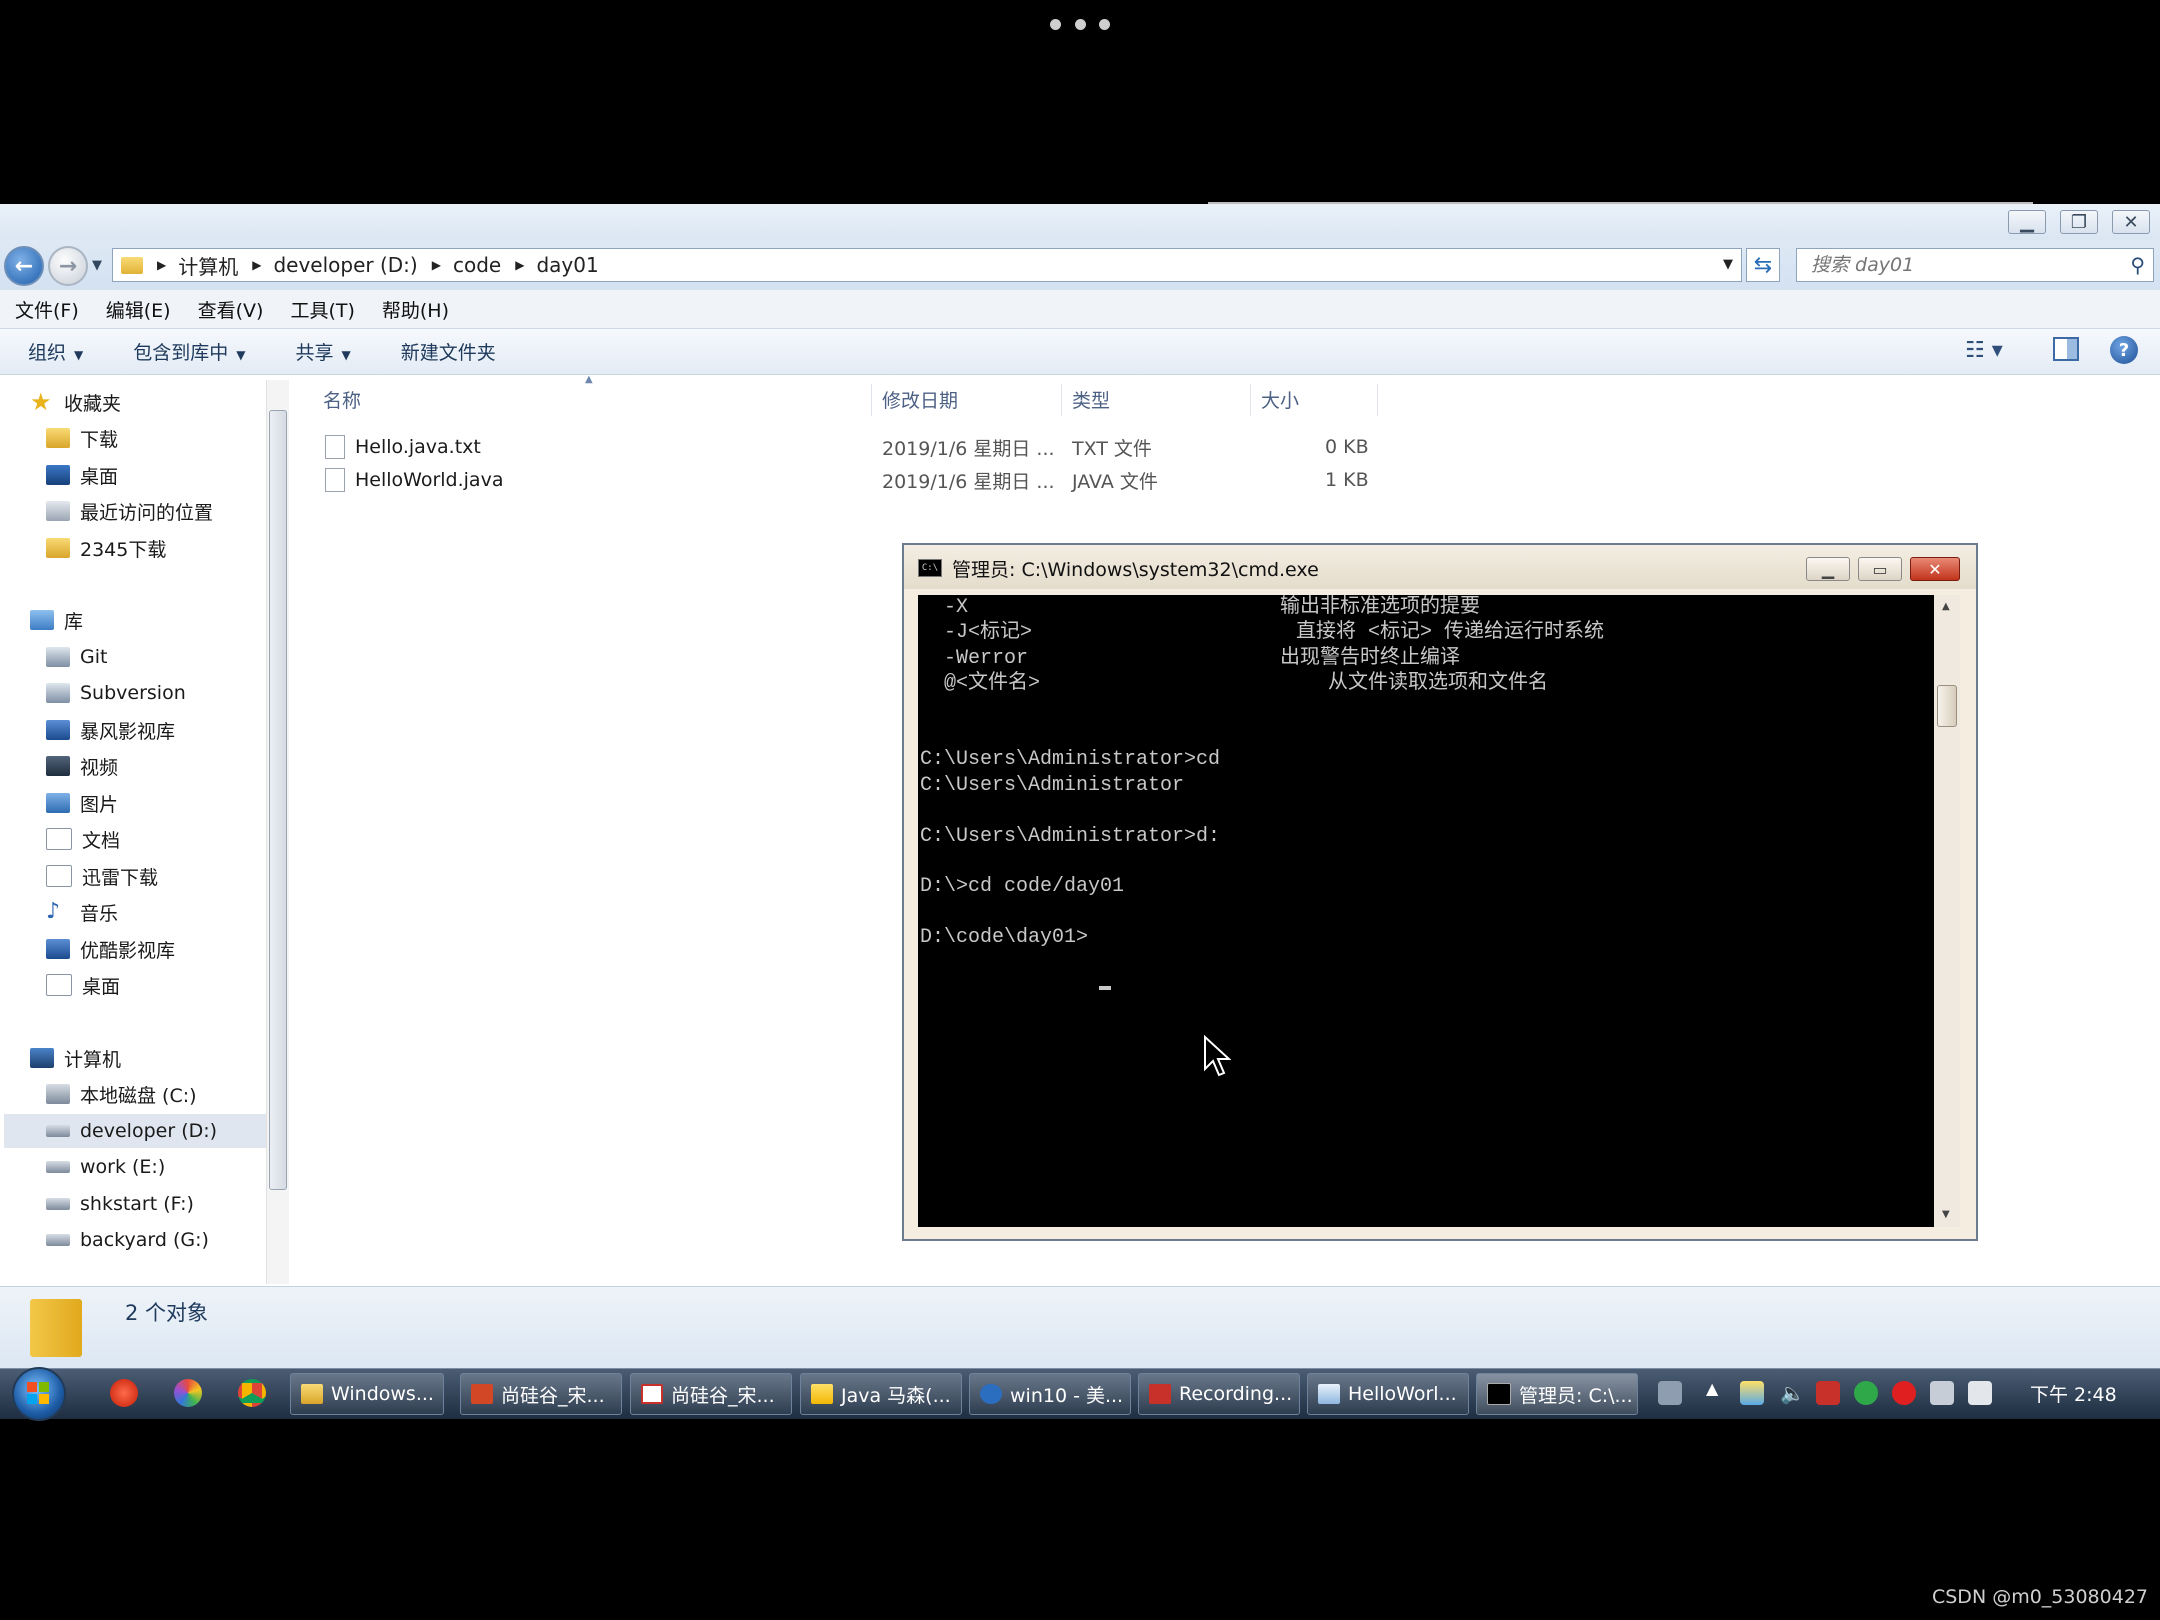  What do you see at coordinates (1712, 1388) in the screenshot?
I see `show-hidden-icons-icon: ▲` at bounding box center [1712, 1388].